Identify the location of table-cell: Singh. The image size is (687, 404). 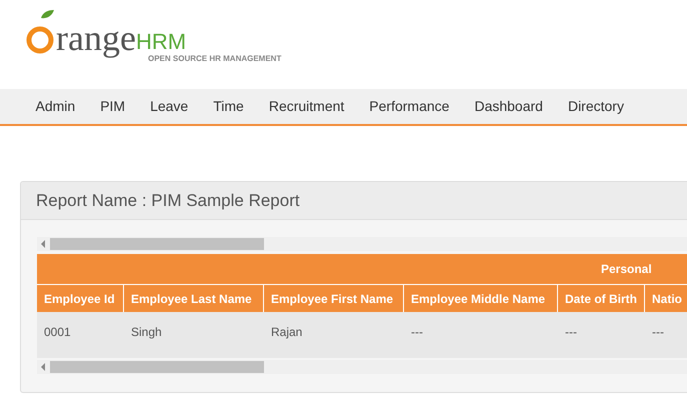
(146, 332).